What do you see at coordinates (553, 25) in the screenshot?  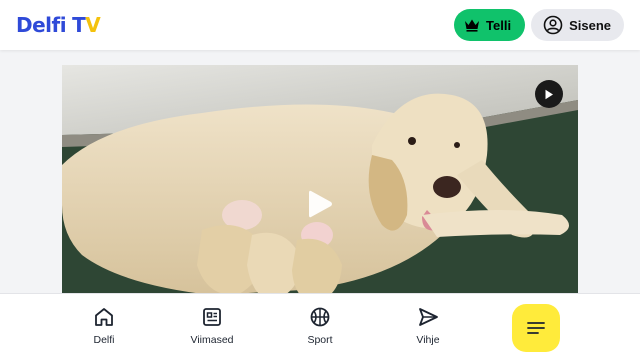 I see `user-circle-icon` at bounding box center [553, 25].